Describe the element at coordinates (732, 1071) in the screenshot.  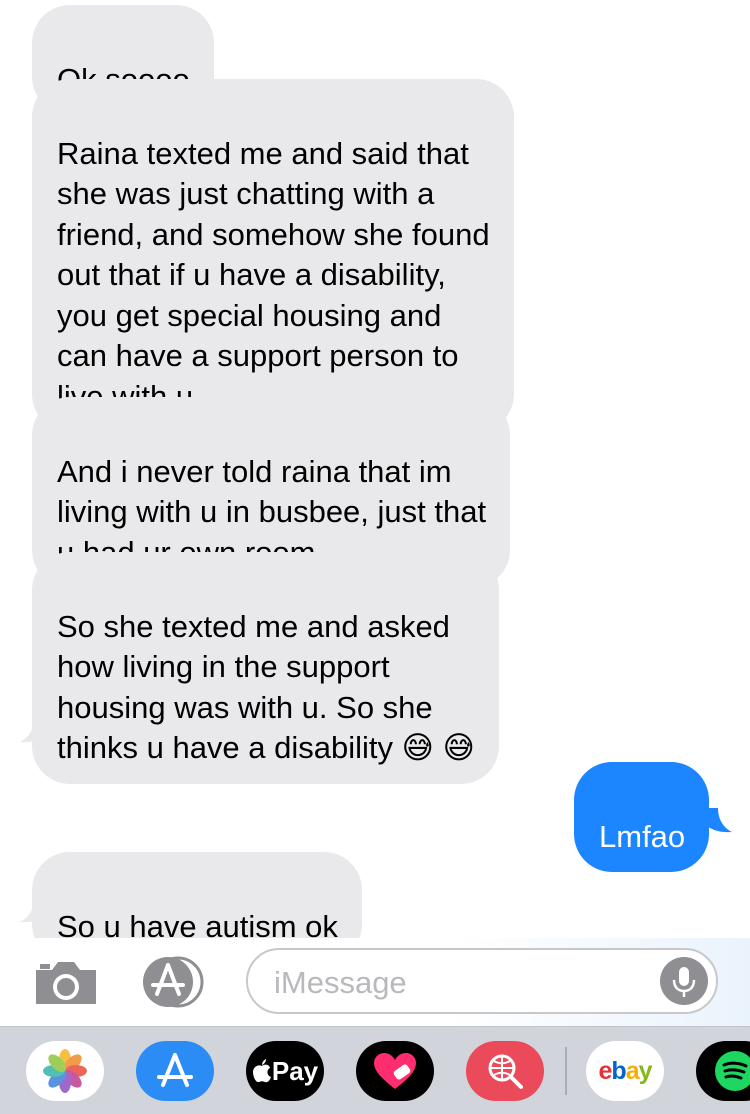
I see `spotify-icon` at that location.